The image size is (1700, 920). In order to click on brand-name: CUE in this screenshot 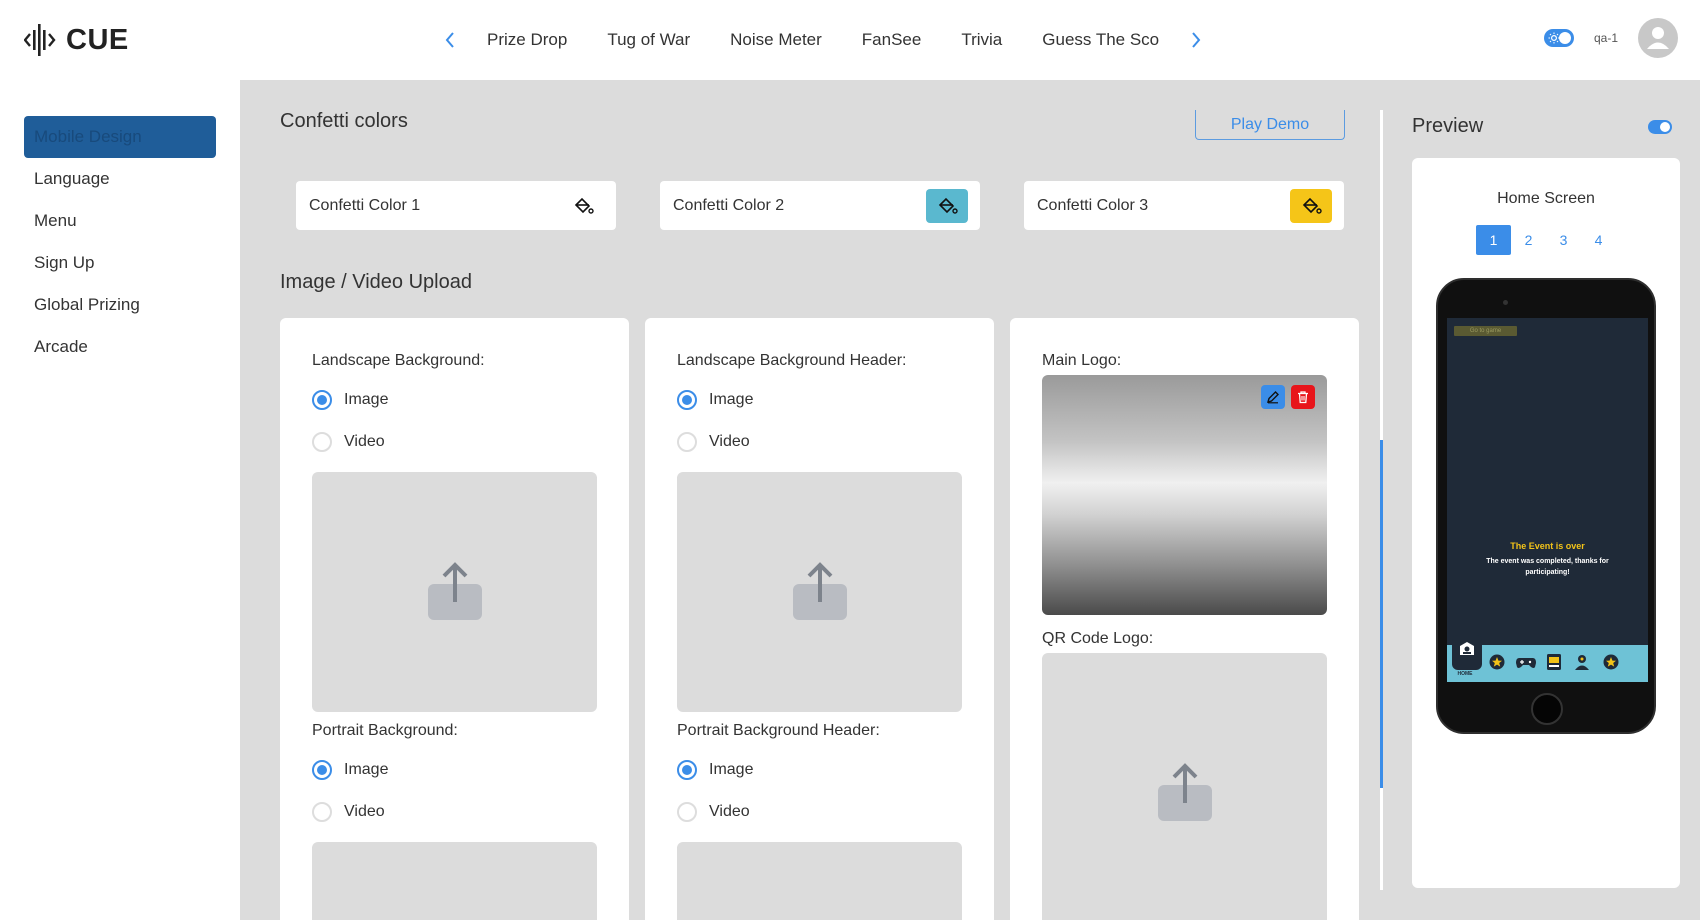, I will do `click(97, 39)`.